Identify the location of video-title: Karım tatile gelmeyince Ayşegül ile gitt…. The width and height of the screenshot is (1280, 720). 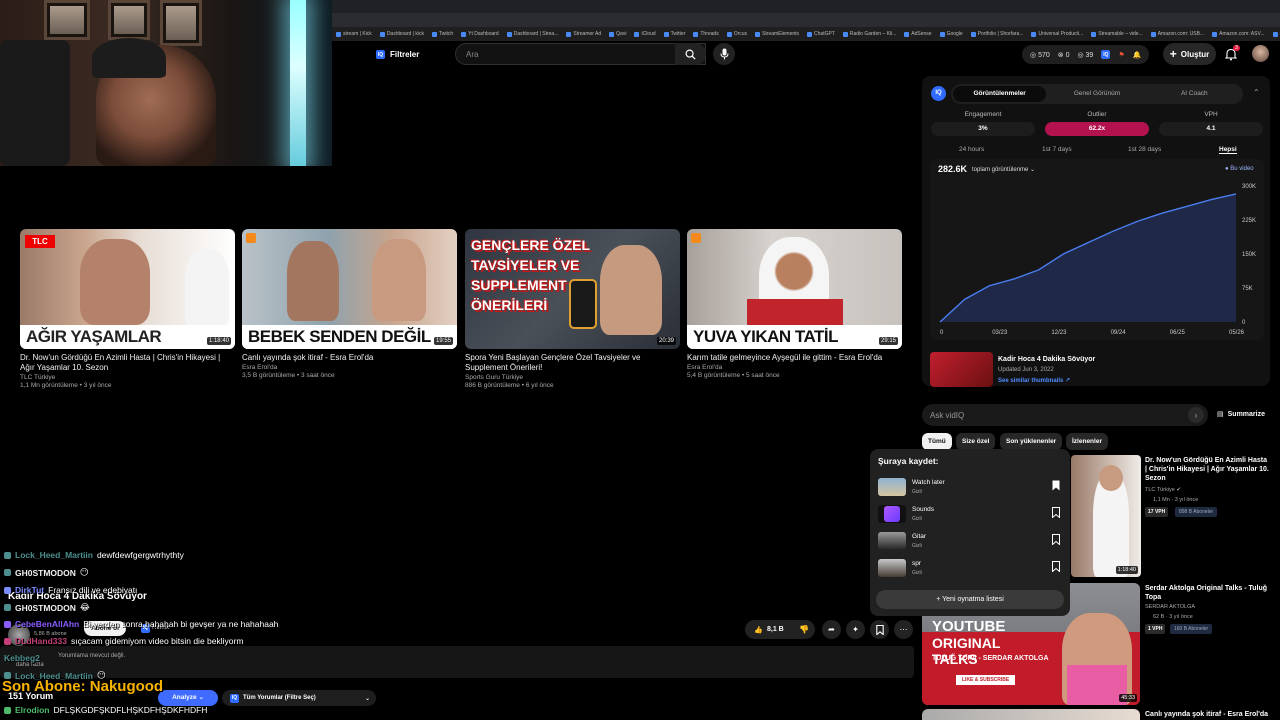
(794, 358).